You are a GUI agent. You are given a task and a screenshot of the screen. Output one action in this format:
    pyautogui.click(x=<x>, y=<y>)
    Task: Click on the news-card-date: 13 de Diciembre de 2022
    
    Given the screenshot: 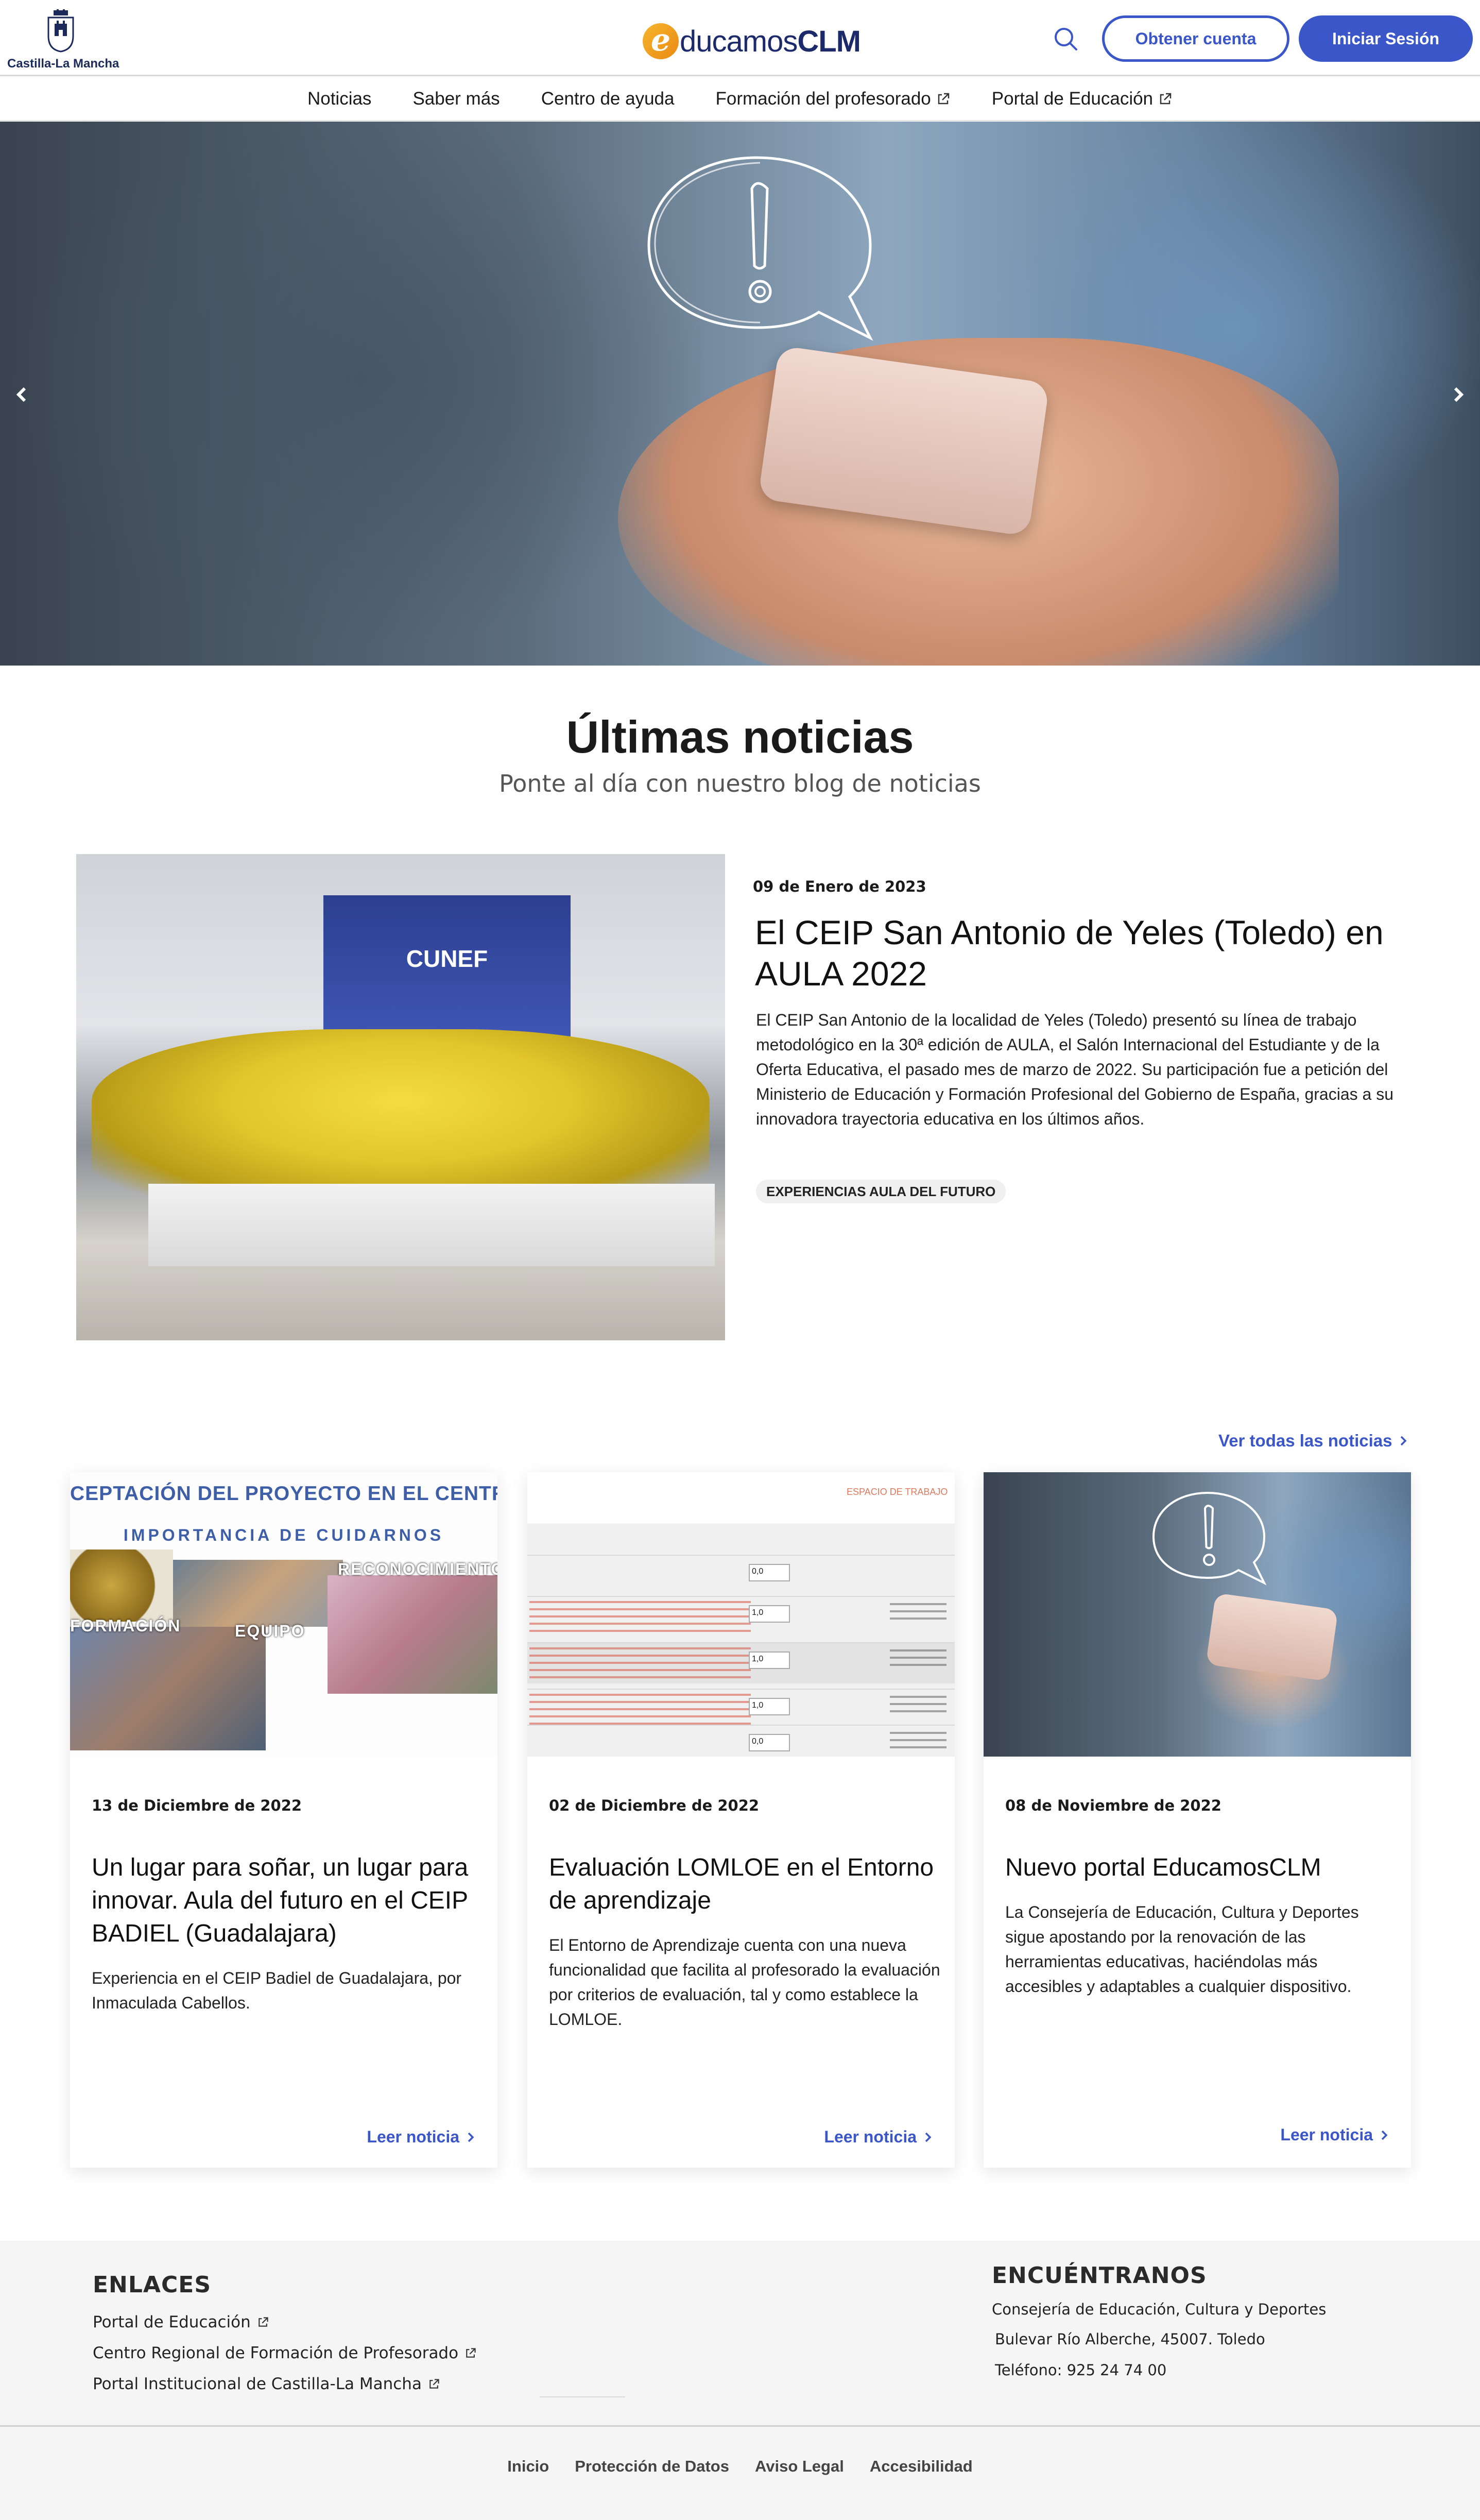 What is the action you would take?
    pyautogui.click(x=197, y=1805)
    